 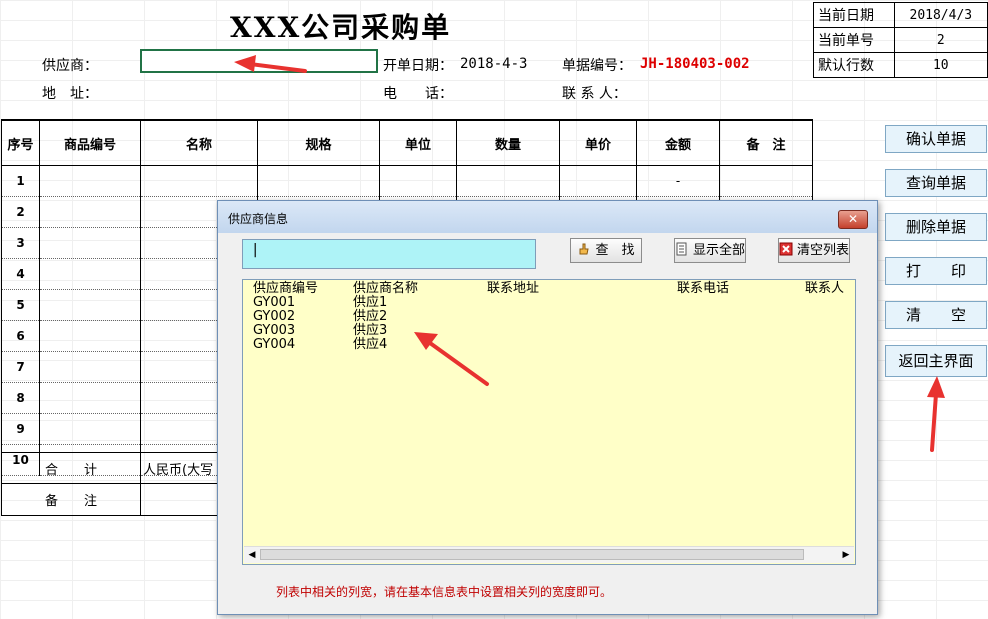 I want to click on dialog-titlebar: 供应商信息 ✕, so click(x=547, y=217).